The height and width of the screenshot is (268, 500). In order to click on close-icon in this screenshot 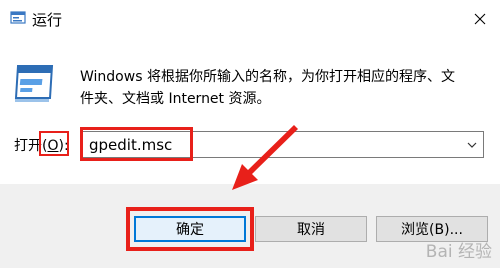, I will do `click(480, 19)`.